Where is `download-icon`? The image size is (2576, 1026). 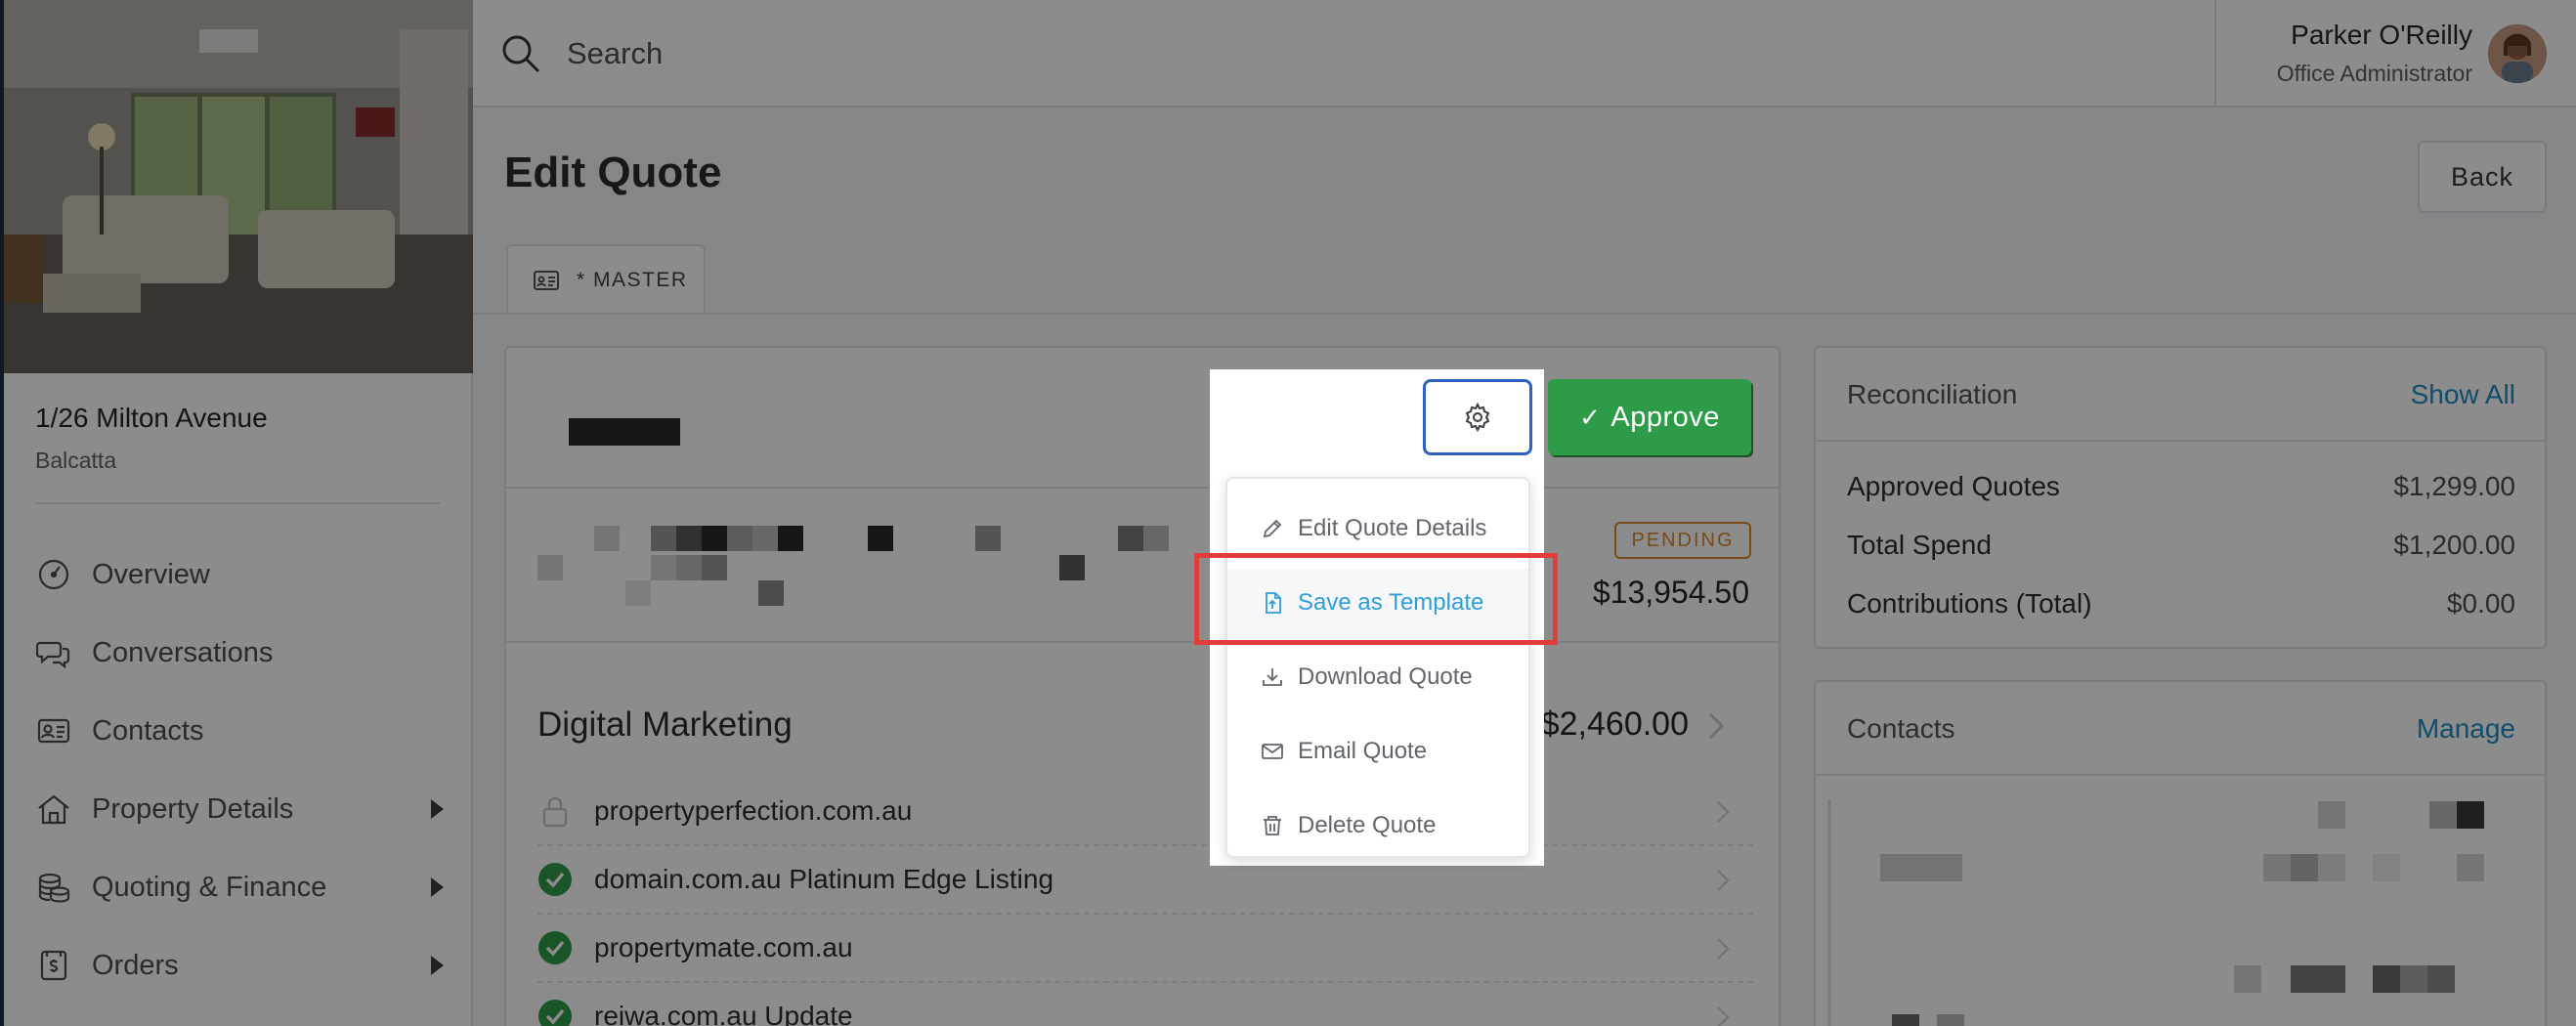
download-icon is located at coordinates (1273, 677).